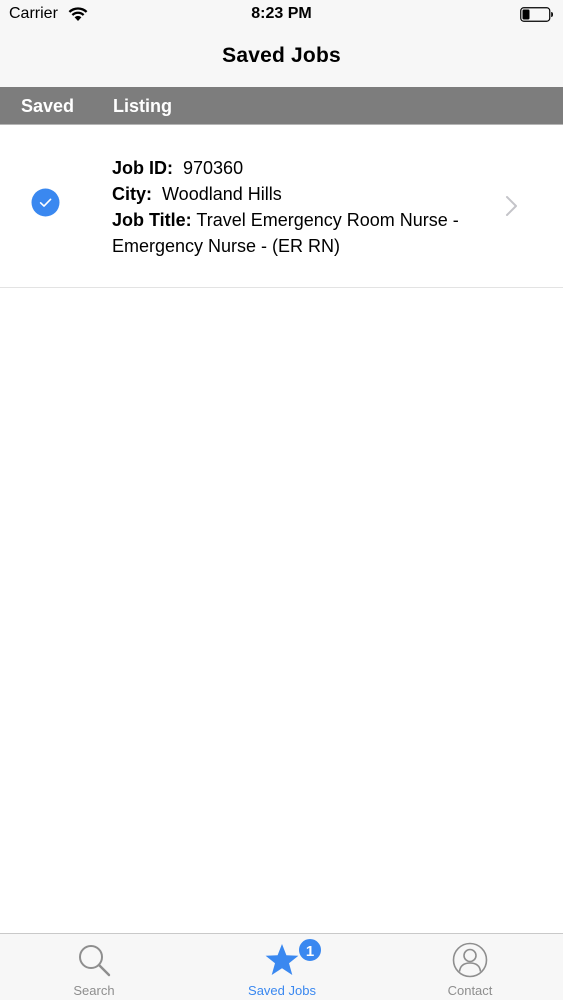 The height and width of the screenshot is (1000, 563). I want to click on tab-contact: Contact, so click(469, 967).